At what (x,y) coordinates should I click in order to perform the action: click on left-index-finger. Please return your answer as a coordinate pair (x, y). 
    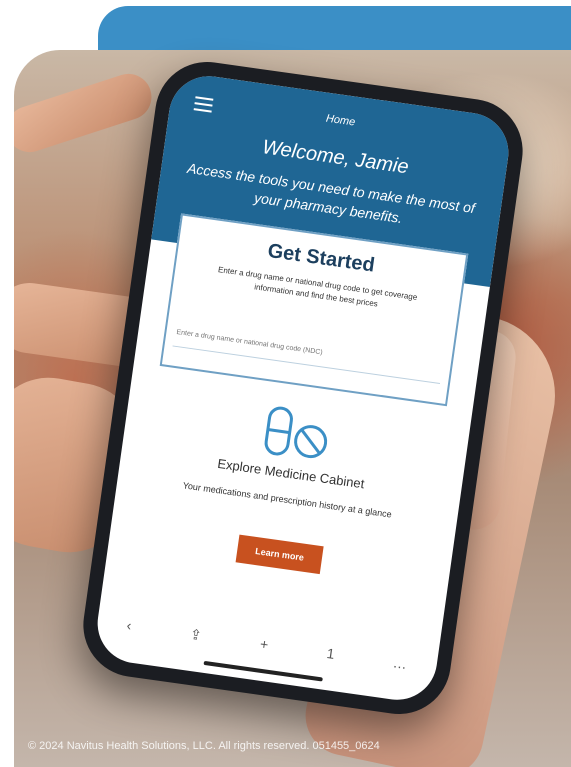
    Looking at the image, I should click on (86, 113).